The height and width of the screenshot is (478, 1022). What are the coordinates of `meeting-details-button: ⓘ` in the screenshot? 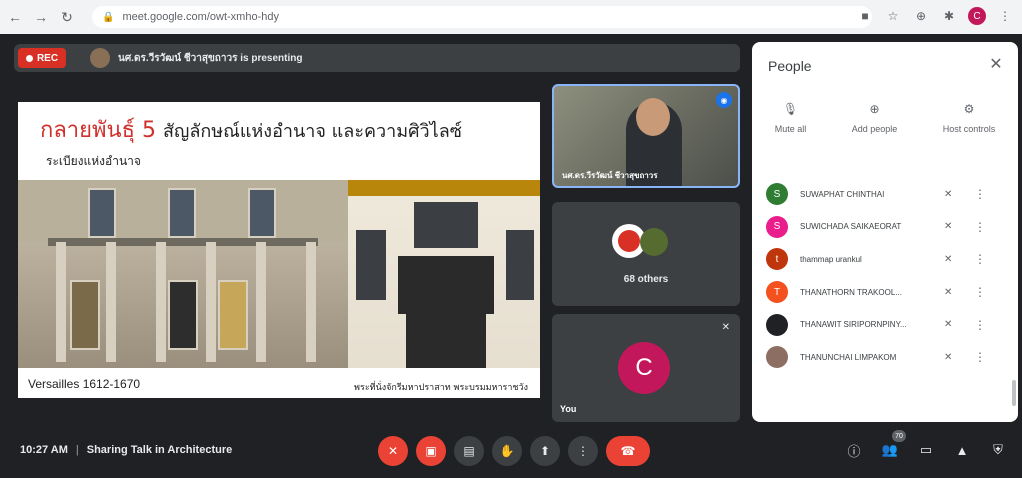 It's located at (854, 450).